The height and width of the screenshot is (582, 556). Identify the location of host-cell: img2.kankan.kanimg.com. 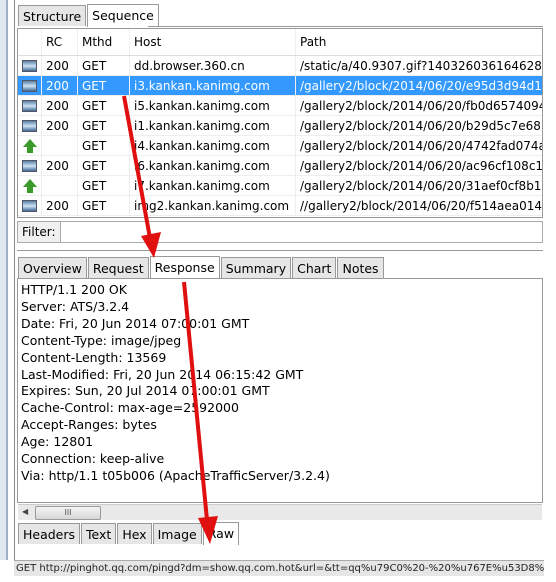
(213, 205).